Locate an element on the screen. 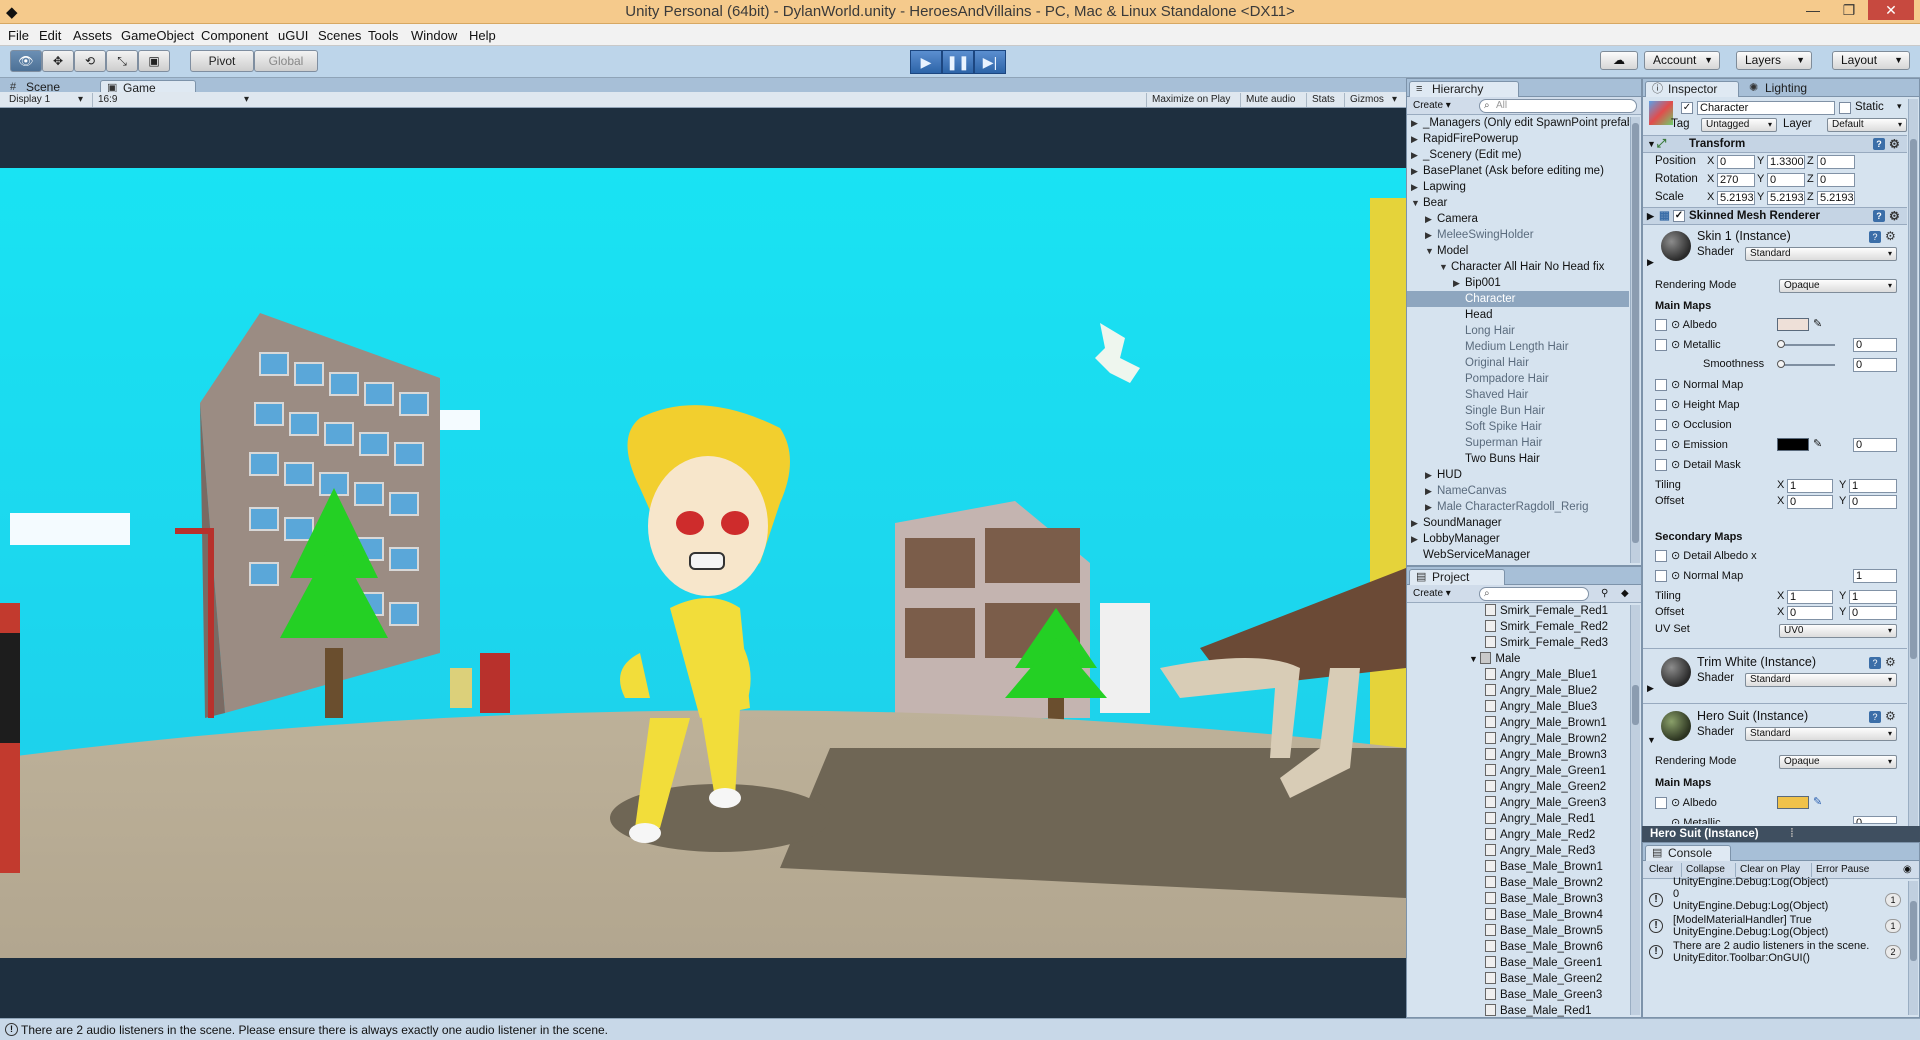 The image size is (1920, 1040). rendering-mode-dropdown: Opaque ▾ is located at coordinates (1838, 286).